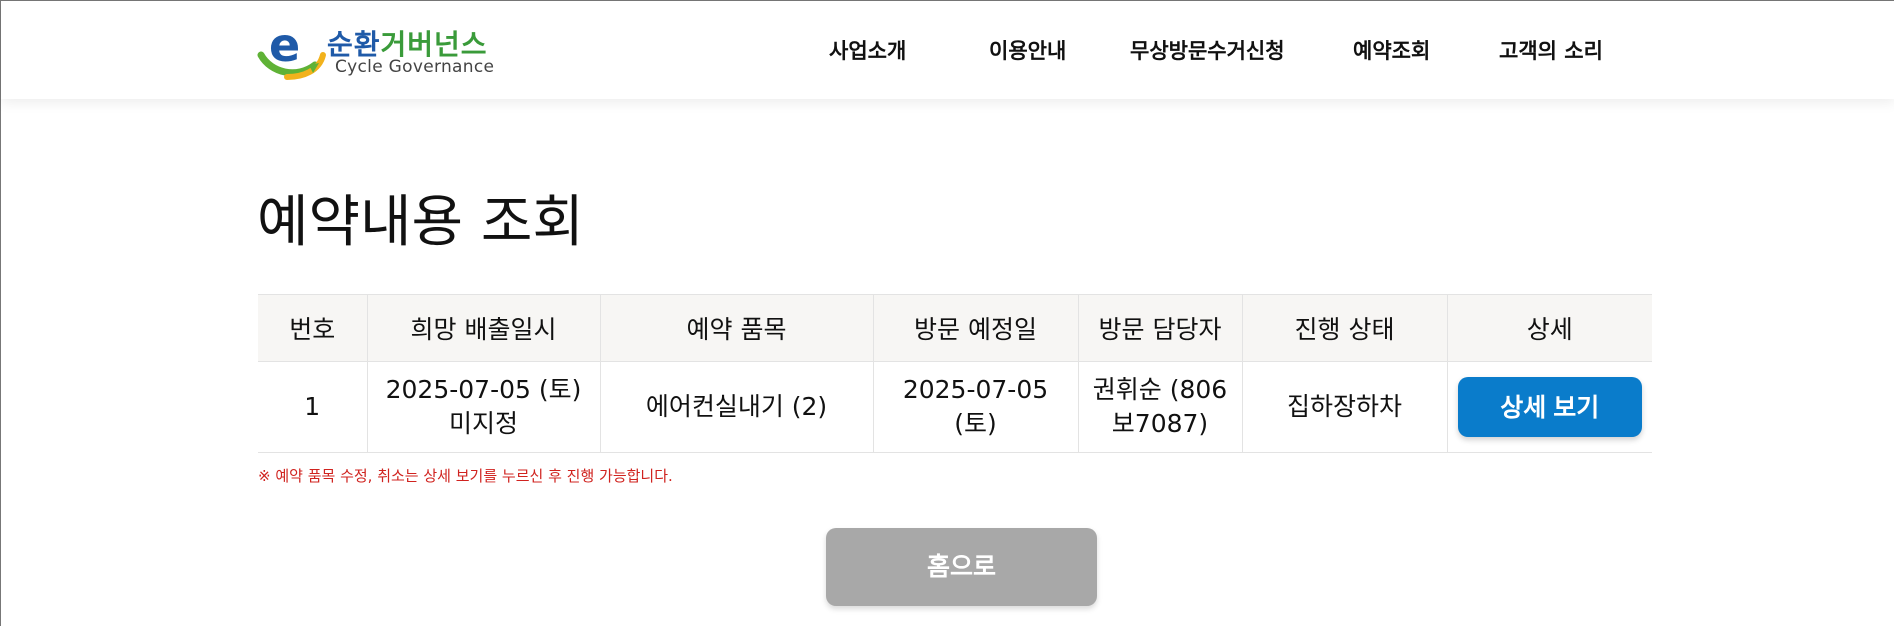  What do you see at coordinates (961, 567) in the screenshot?
I see `home-button: 홈으로` at bounding box center [961, 567].